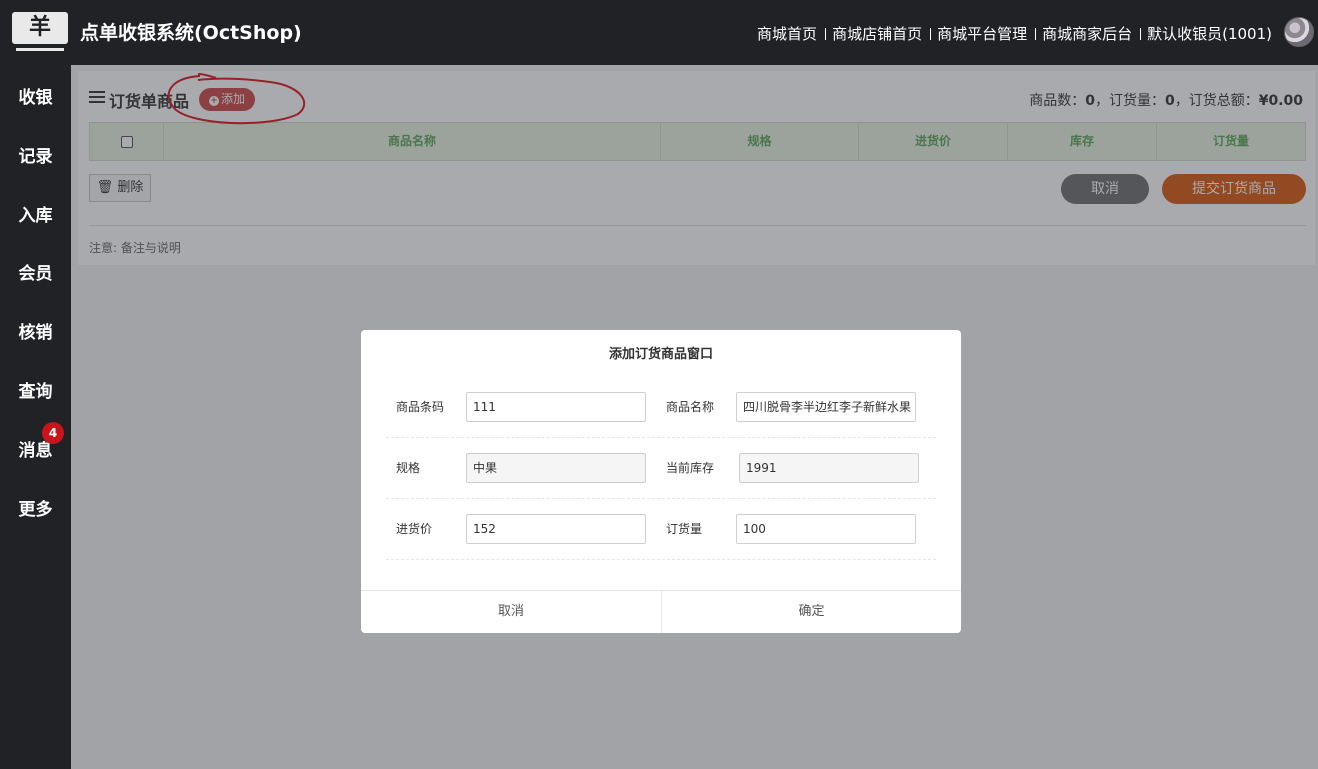 Image resolution: width=1318 pixels, height=769 pixels. What do you see at coordinates (35, 389) in the screenshot?
I see `sidebar-item-query: 查询` at bounding box center [35, 389].